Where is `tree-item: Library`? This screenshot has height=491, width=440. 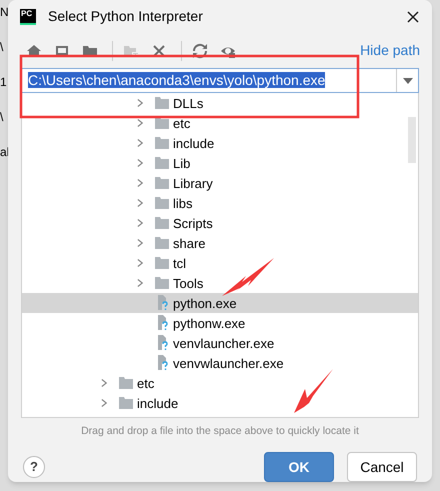 tree-item: Library is located at coordinates (220, 183).